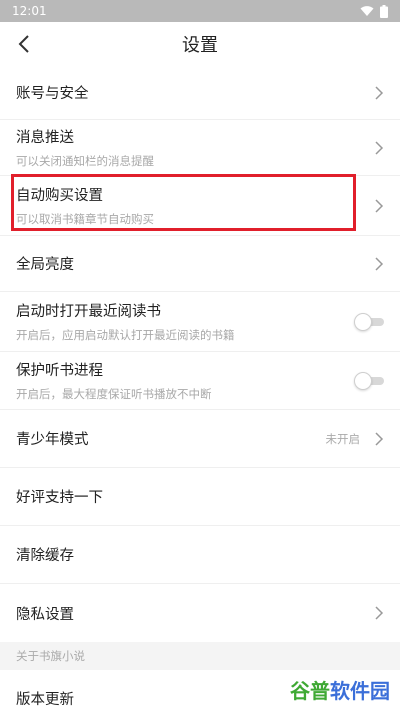  I want to click on chevron-left-icon, so click(23, 44).